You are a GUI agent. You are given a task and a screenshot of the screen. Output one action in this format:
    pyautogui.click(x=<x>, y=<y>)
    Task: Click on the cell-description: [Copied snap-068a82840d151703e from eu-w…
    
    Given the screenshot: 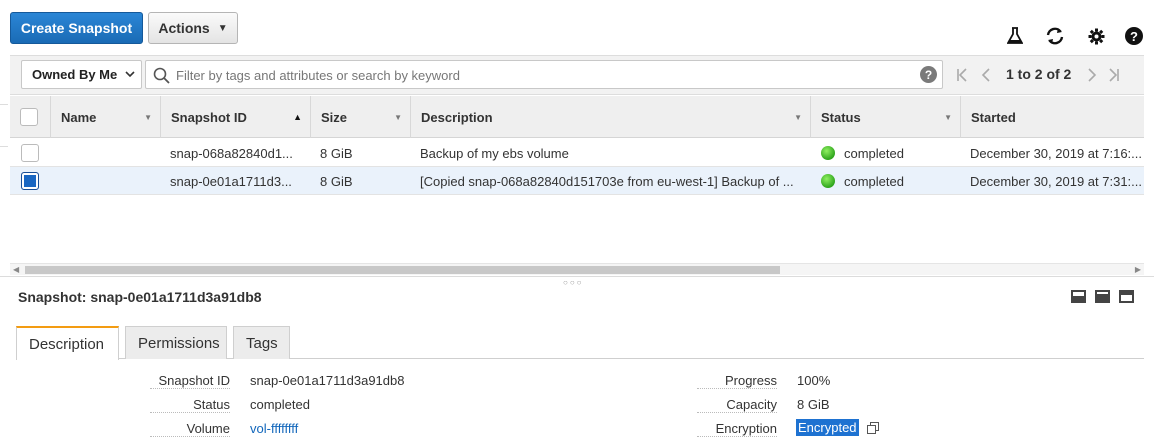 What is the action you would take?
    pyautogui.click(x=607, y=181)
    